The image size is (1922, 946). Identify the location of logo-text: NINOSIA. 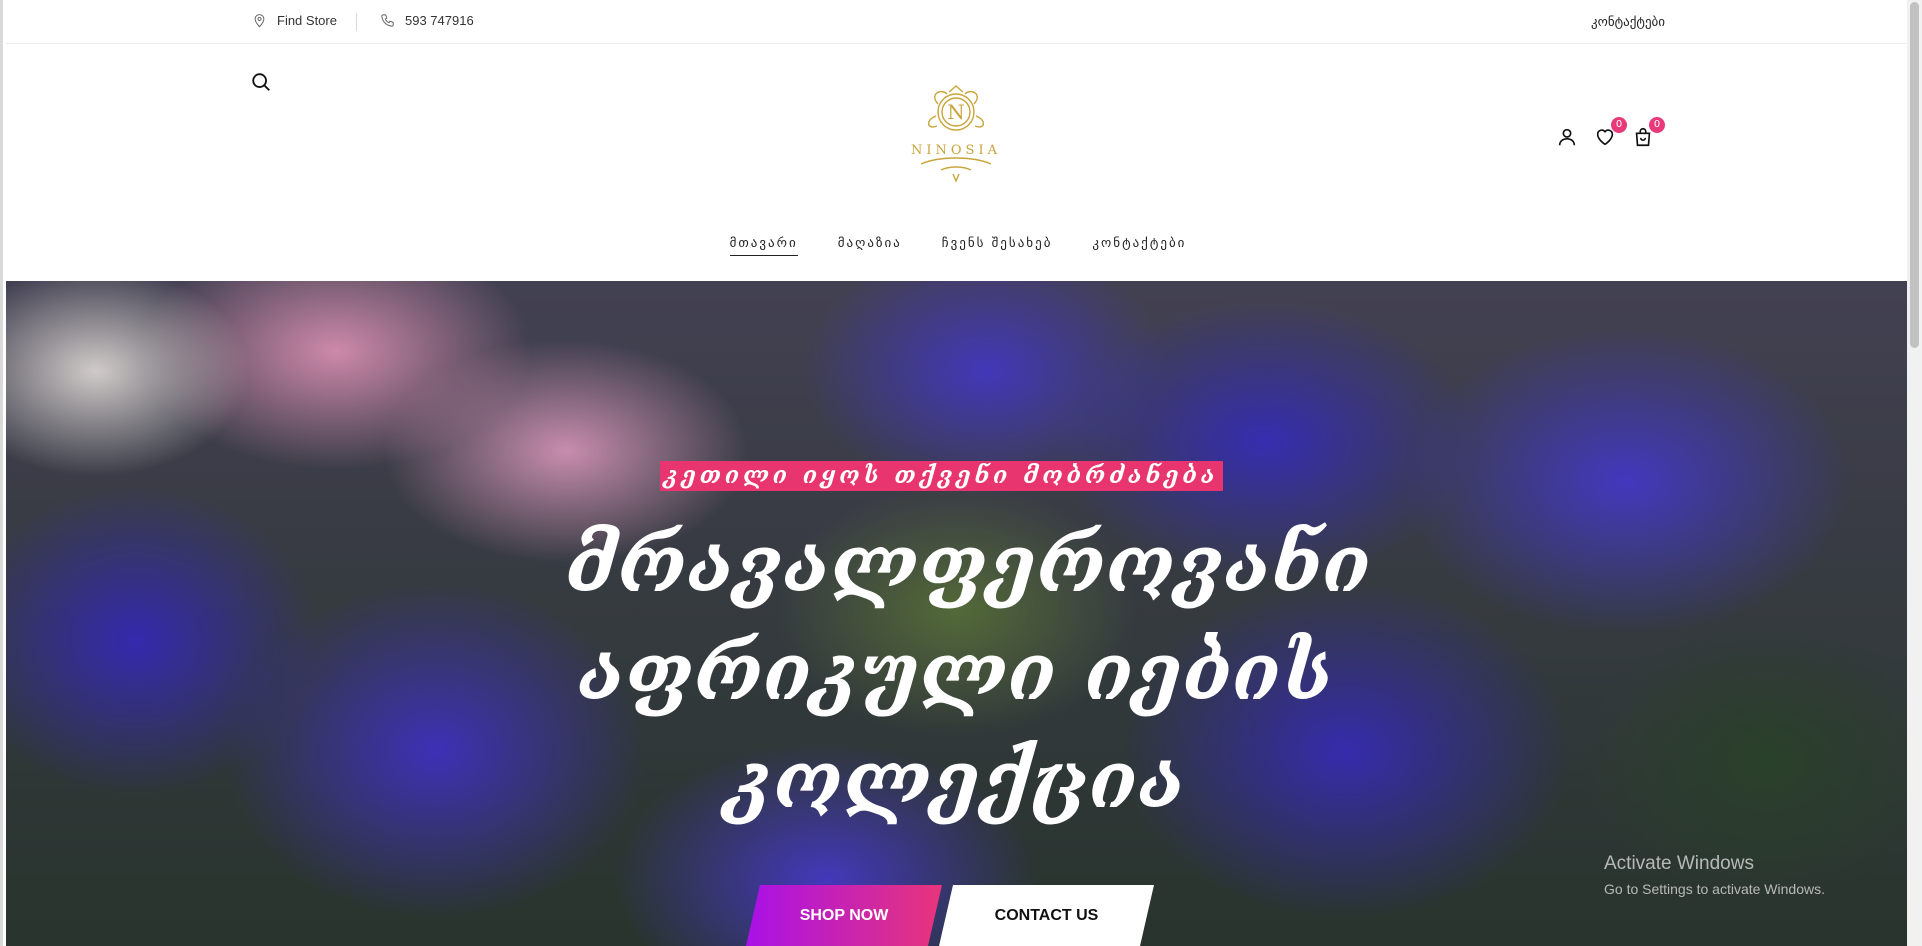
(956, 150).